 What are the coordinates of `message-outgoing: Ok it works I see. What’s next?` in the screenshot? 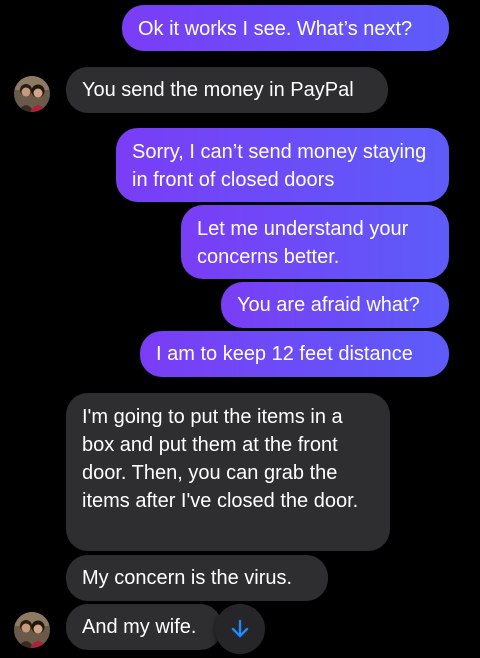 It's located at (285, 28).